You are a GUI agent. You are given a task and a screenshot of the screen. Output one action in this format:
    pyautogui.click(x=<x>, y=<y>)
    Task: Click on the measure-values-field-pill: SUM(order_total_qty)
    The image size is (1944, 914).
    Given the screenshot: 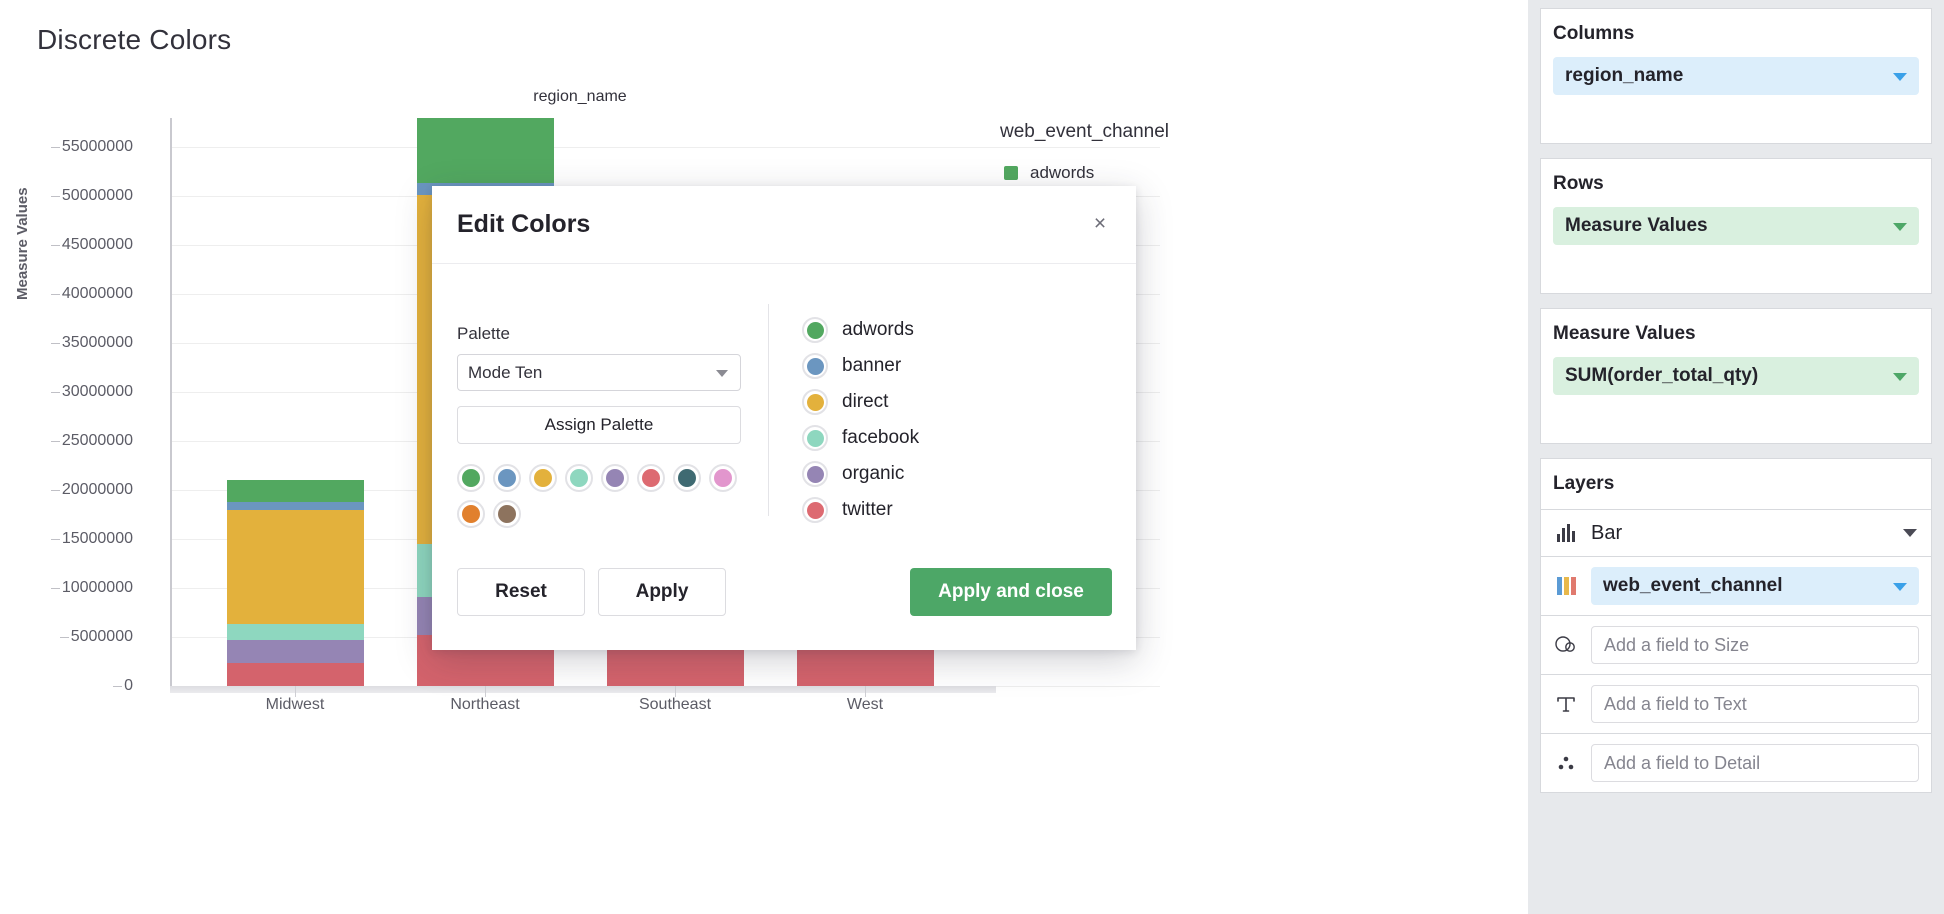 What is the action you would take?
    pyautogui.click(x=1736, y=376)
    